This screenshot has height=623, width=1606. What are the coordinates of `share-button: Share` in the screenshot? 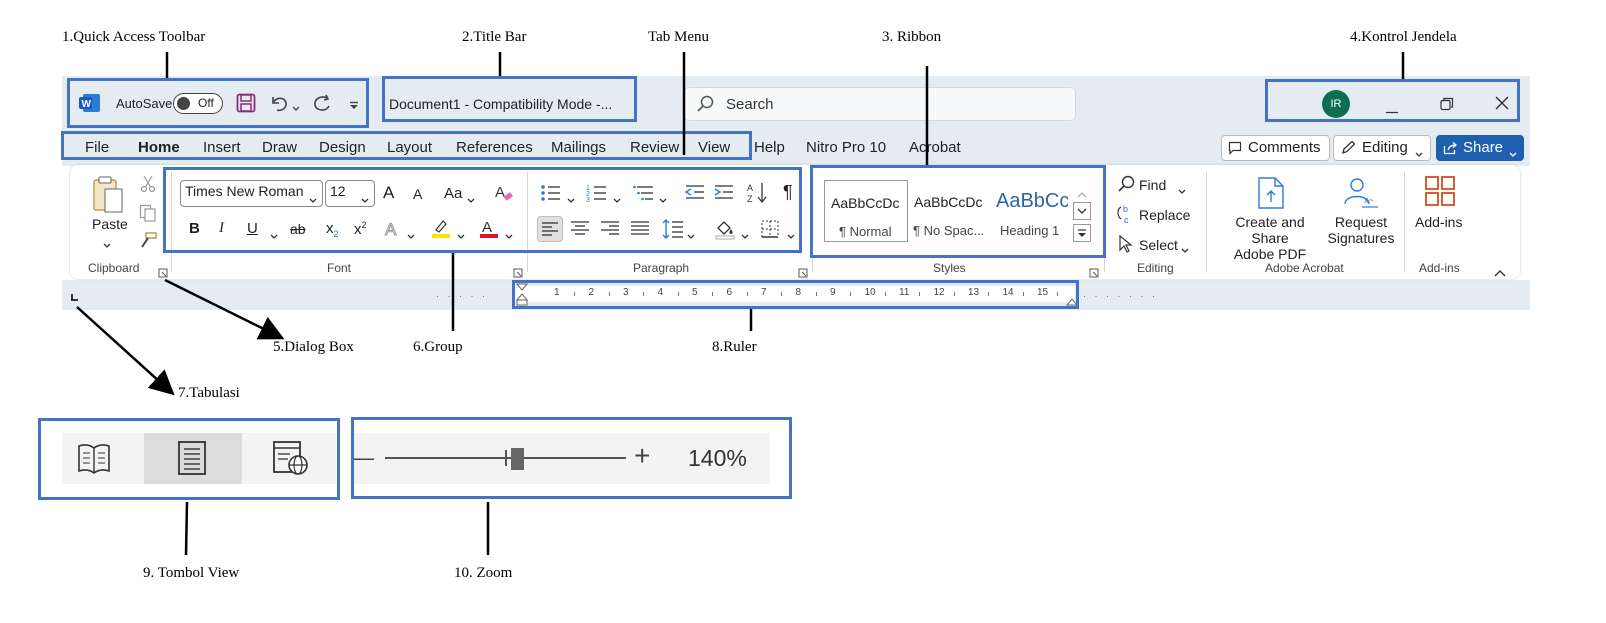 It's located at (1480, 148).